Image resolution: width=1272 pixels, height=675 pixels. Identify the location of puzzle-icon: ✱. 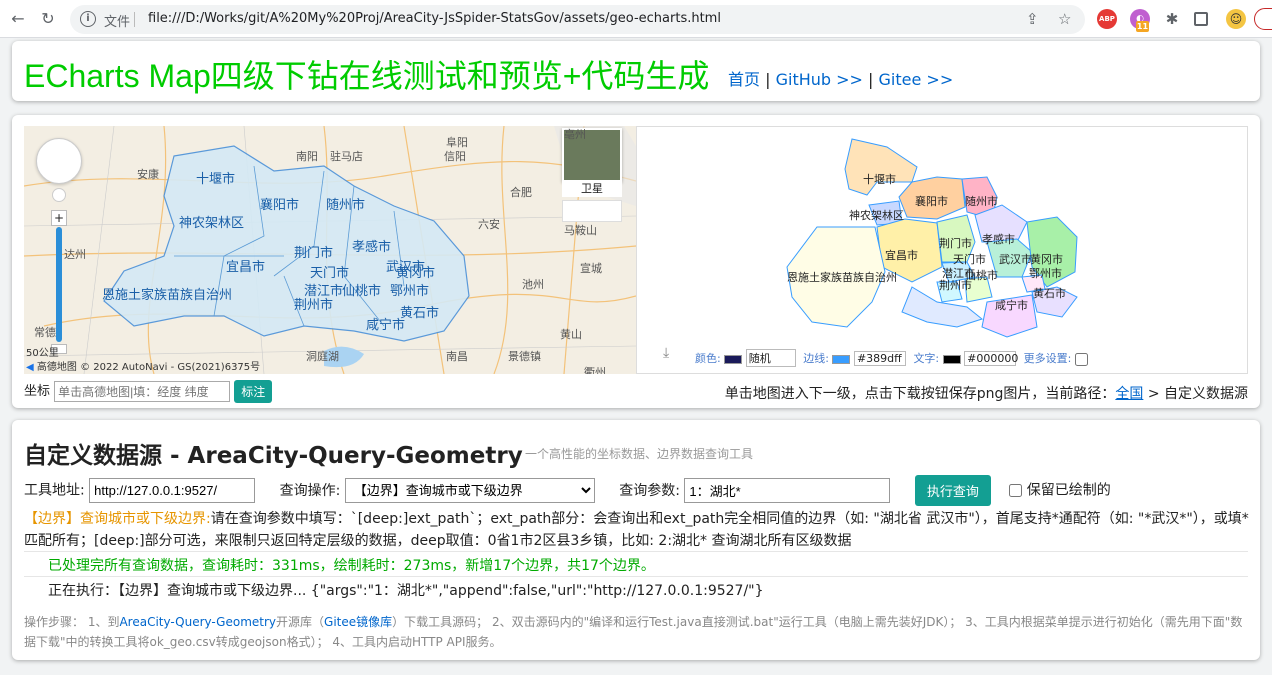
(1172, 19).